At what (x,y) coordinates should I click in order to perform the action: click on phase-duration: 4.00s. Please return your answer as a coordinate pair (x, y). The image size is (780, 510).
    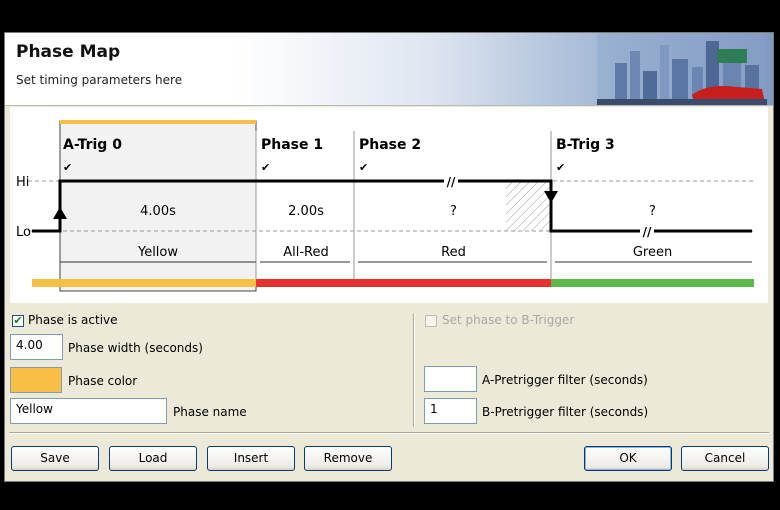
    Looking at the image, I should click on (158, 211).